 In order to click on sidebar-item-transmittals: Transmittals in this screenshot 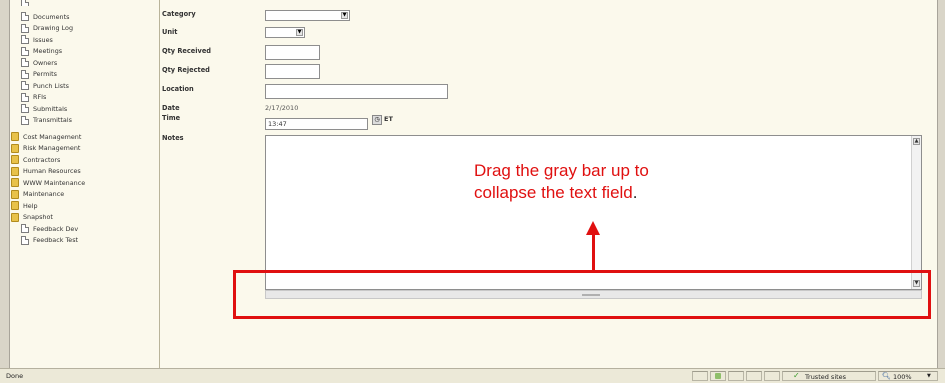, I will do `click(46, 120)`.